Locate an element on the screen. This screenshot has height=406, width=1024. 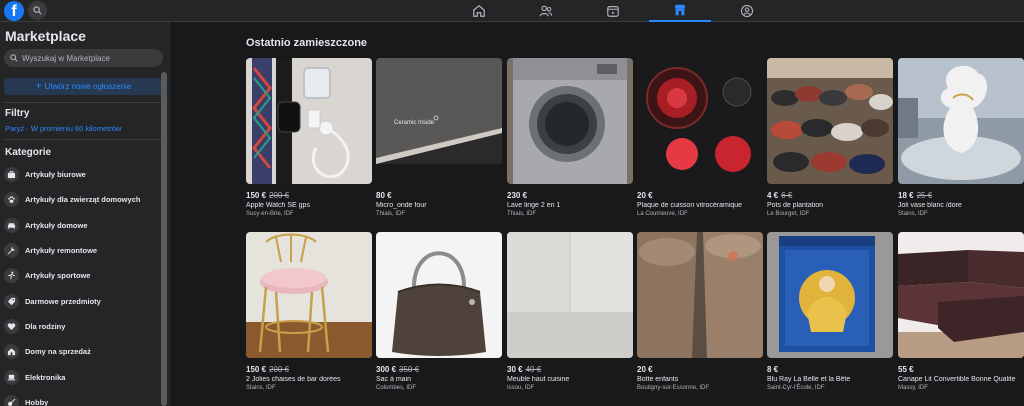
price-value: 80 € is located at coordinates (384, 195).